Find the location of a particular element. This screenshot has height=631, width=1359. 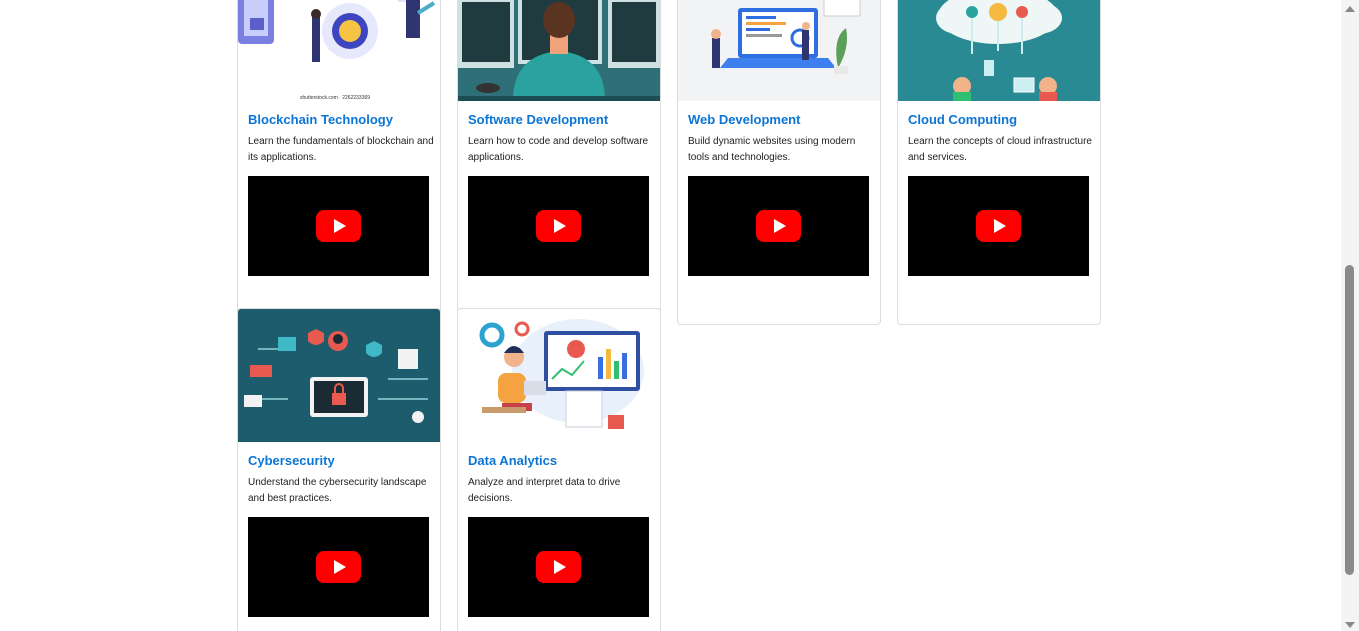

scroll-up-arrow-icon is located at coordinates (1350, 9).